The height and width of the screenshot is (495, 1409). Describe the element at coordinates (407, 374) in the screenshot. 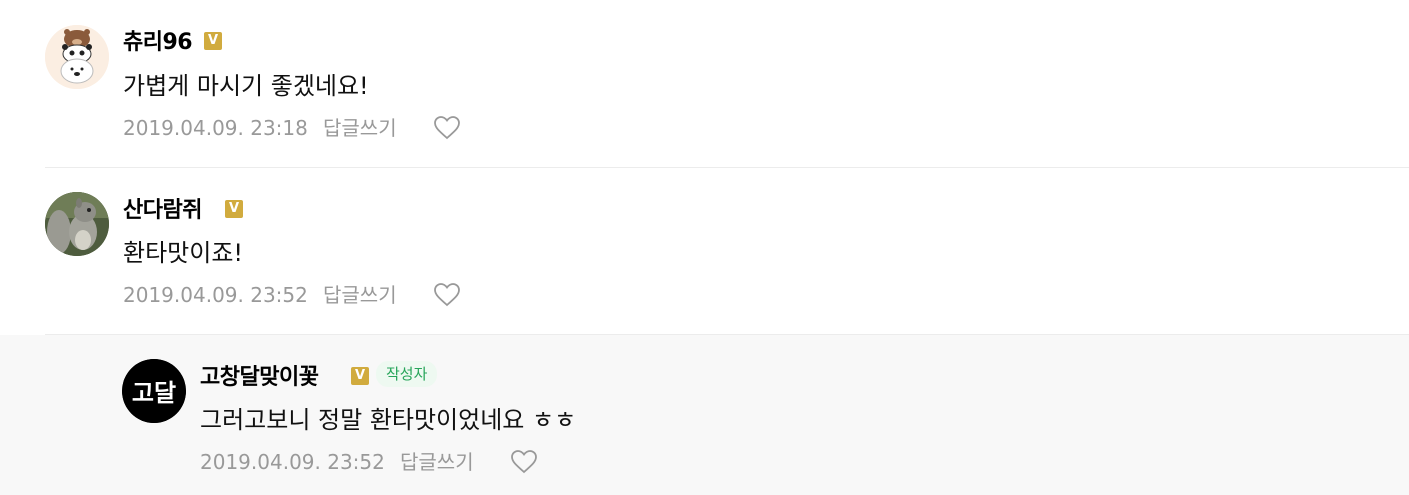

I see `author-badge: 작성자` at that location.